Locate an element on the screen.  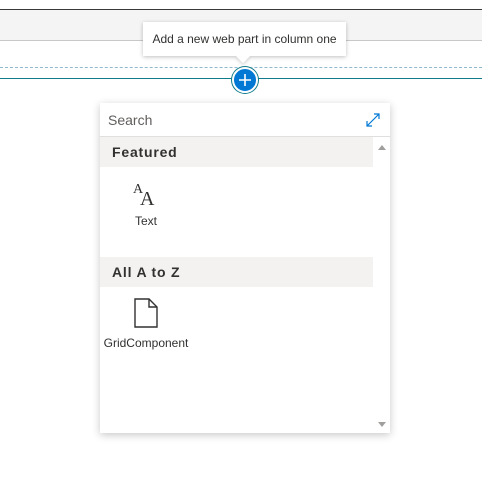
document-icon is located at coordinates (146, 313).